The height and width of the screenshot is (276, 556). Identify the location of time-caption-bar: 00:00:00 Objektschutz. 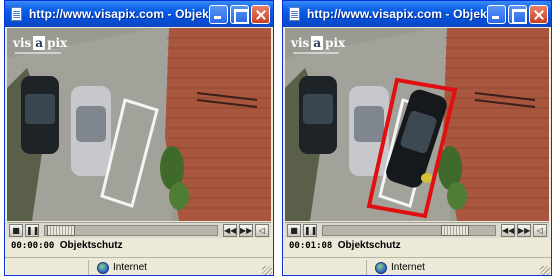
(139, 245).